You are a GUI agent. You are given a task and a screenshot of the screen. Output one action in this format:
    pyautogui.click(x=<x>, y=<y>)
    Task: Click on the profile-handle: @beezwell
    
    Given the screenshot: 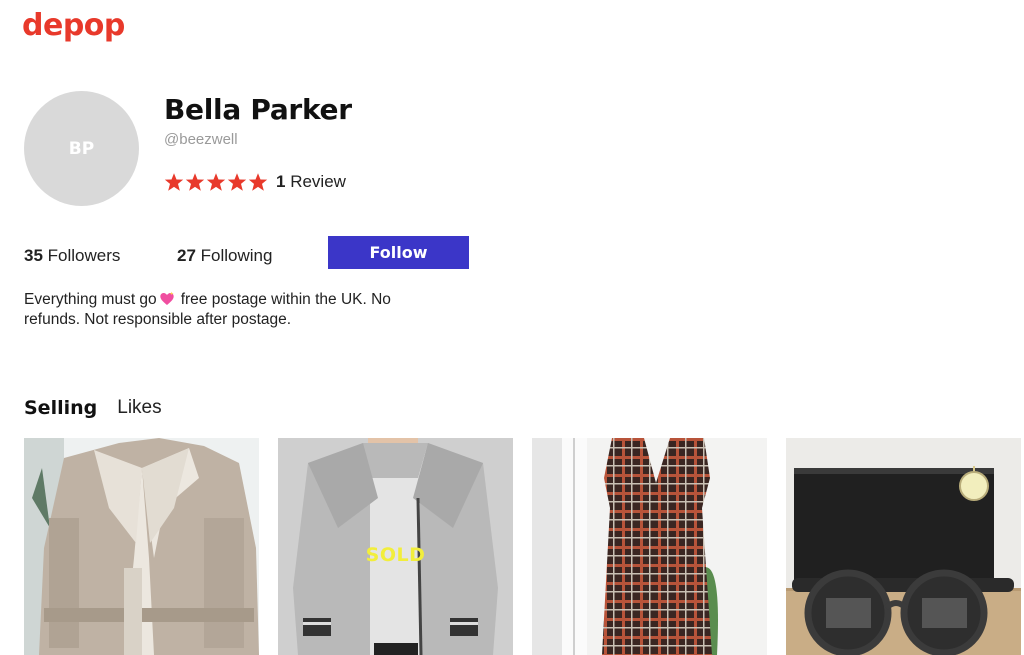 What is the action you would take?
    pyautogui.click(x=201, y=139)
    